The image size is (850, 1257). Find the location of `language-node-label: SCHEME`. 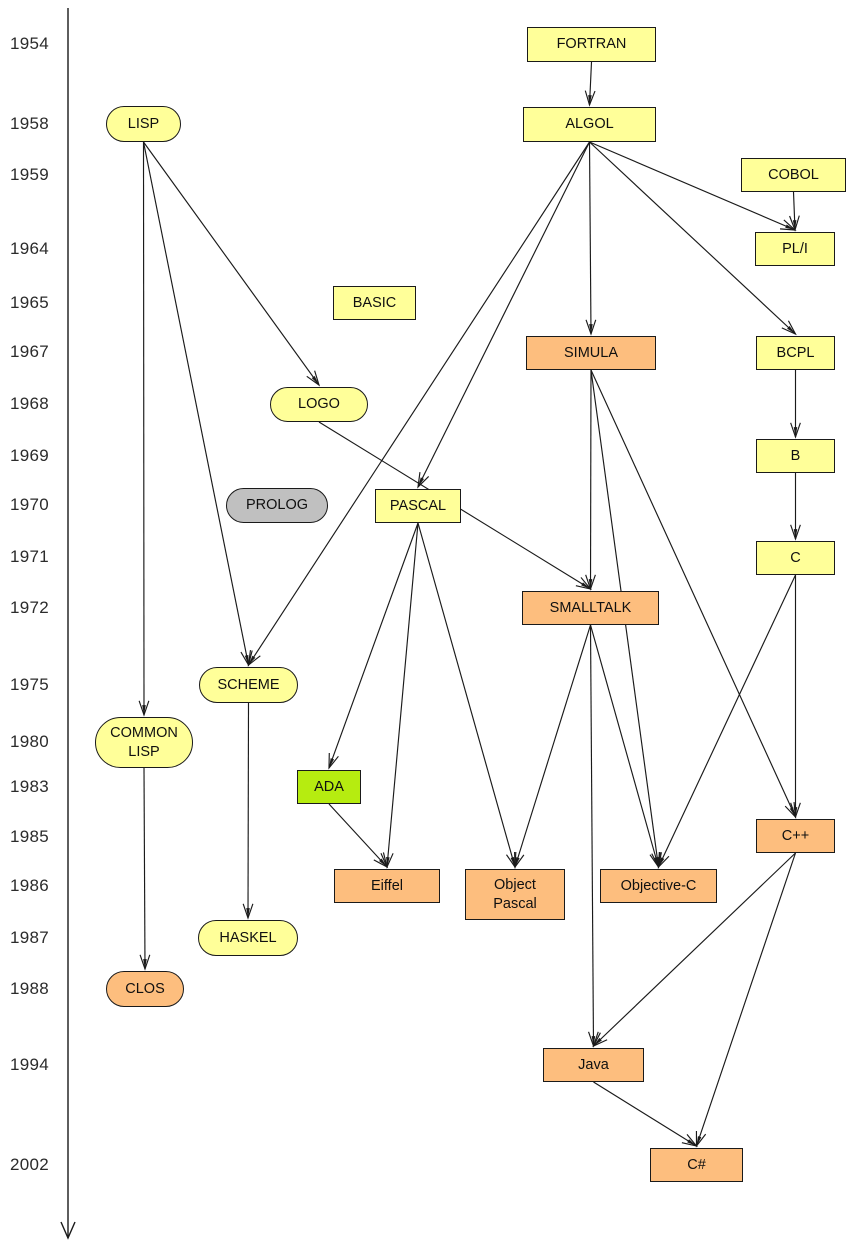

language-node-label: SCHEME is located at coordinates (248, 684).